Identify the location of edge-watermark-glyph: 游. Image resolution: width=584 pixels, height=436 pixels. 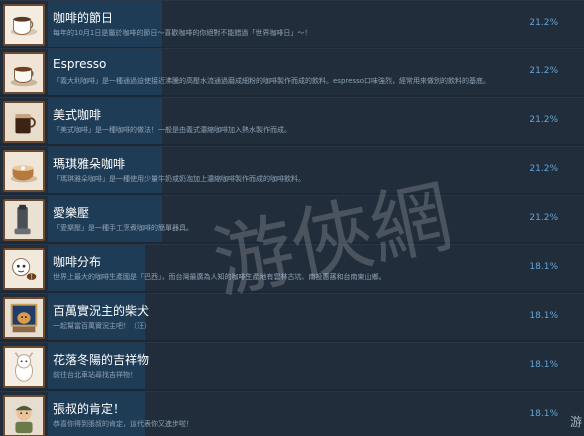
(575, 422).